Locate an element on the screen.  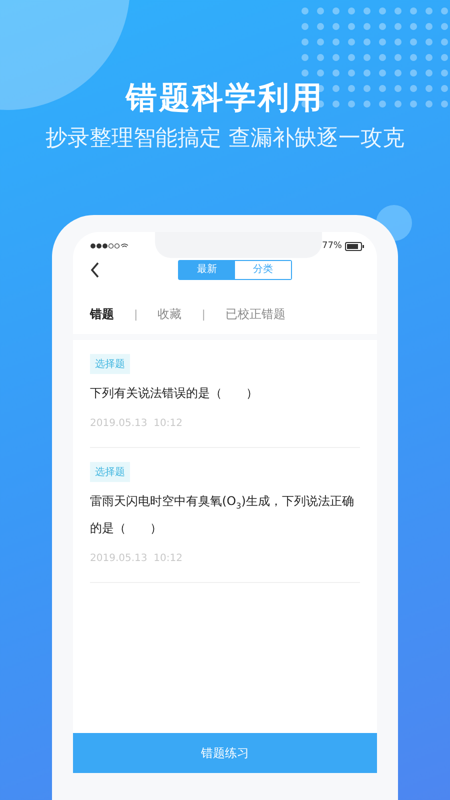
subtitle: 抄录整理智能搞定 查漏补缺逐一攻克 is located at coordinates (225, 139).